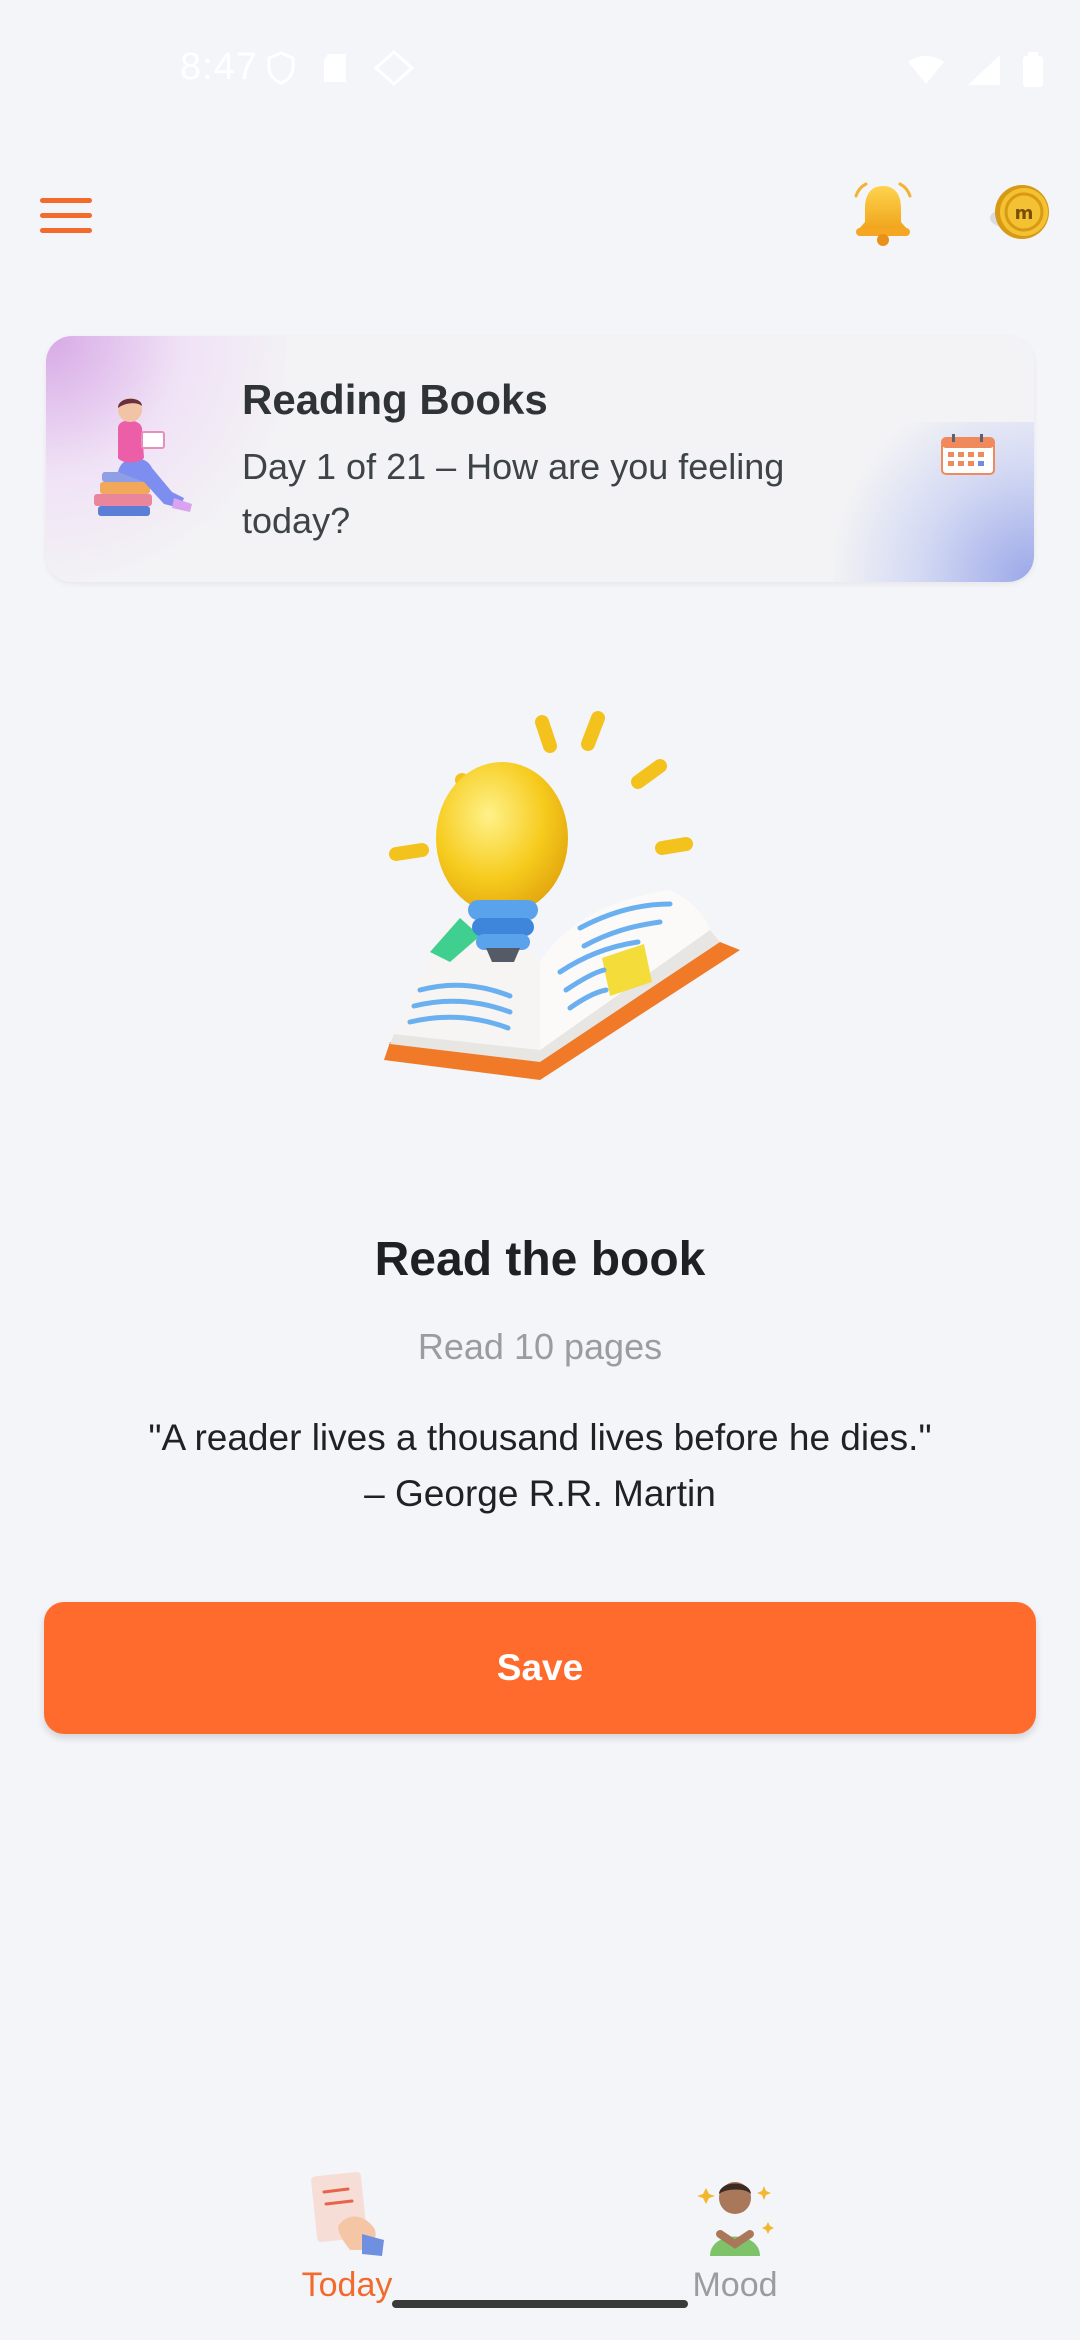  I want to click on shield-icon, so click(281, 68).